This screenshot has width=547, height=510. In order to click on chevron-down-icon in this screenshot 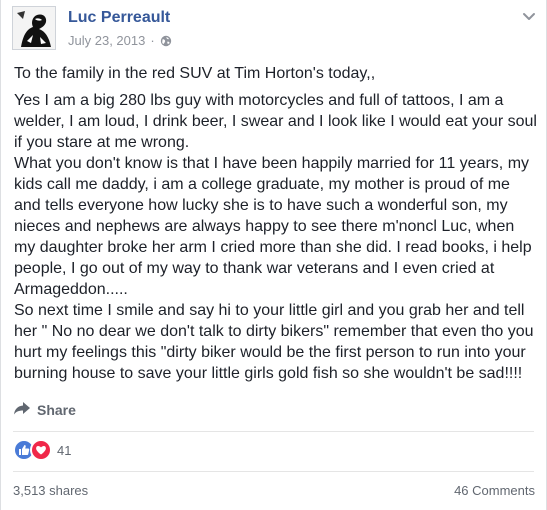, I will do `click(529, 16)`.